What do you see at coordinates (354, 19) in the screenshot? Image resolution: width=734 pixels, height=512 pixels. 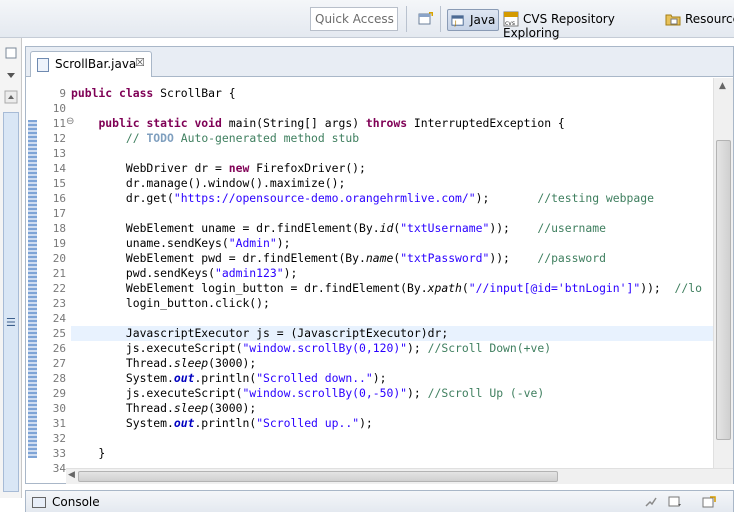 I see `quick-access-input: Quick Access` at bounding box center [354, 19].